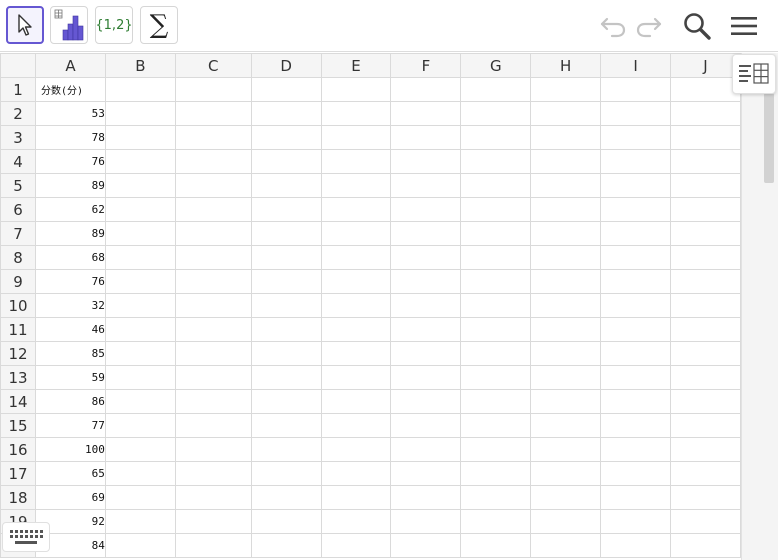  I want to click on cell-g19, so click(496, 521).